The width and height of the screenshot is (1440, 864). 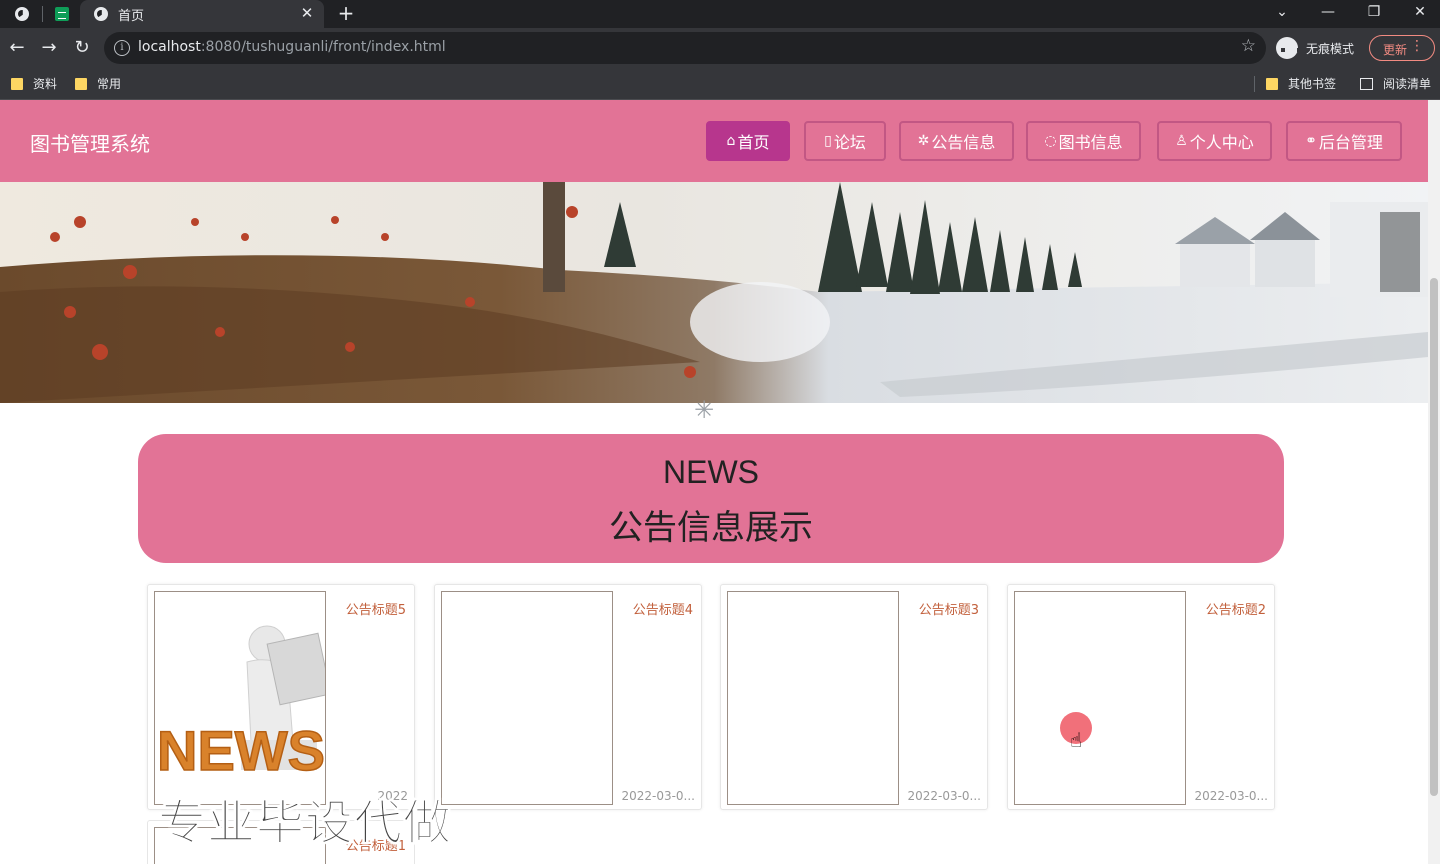 I want to click on nav-profile: ♙ 个人中心, so click(x=1214, y=141).